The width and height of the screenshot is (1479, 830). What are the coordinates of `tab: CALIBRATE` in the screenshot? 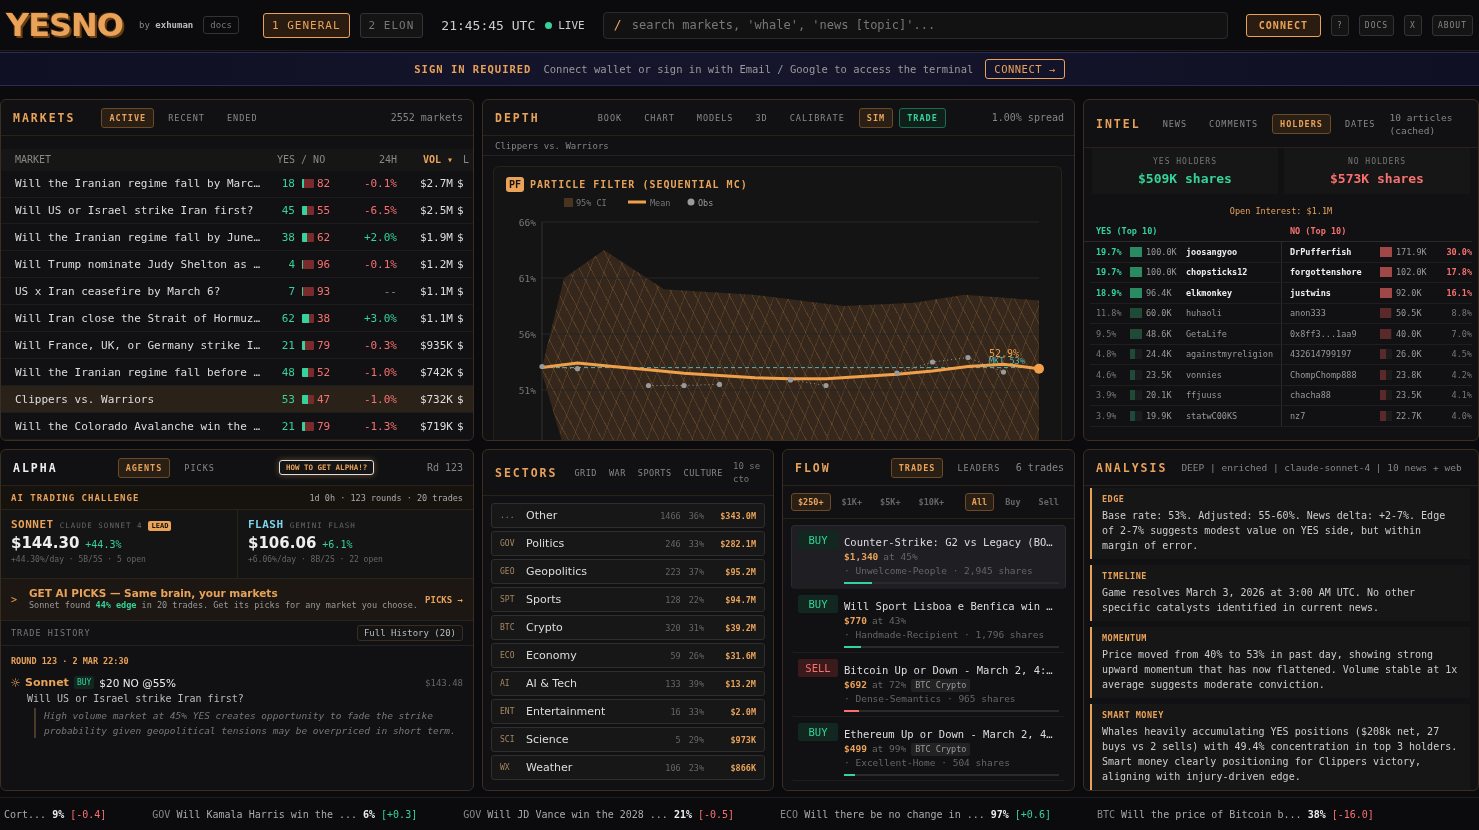 It's located at (817, 117).